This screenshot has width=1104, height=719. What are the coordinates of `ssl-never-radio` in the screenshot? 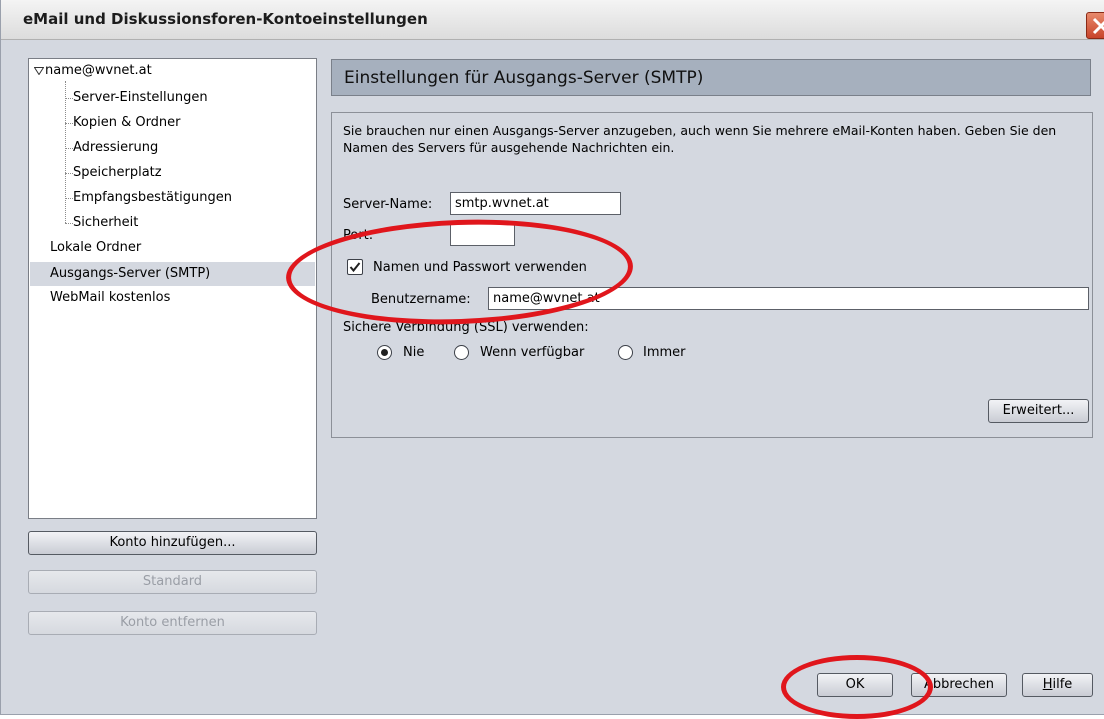 It's located at (384, 352).